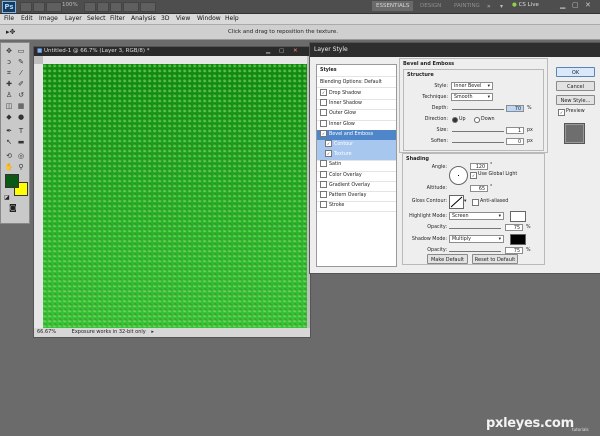 The width and height of the screenshot is (600, 436). What do you see at coordinates (39, 7) in the screenshot?
I see `minibridge-button` at bounding box center [39, 7].